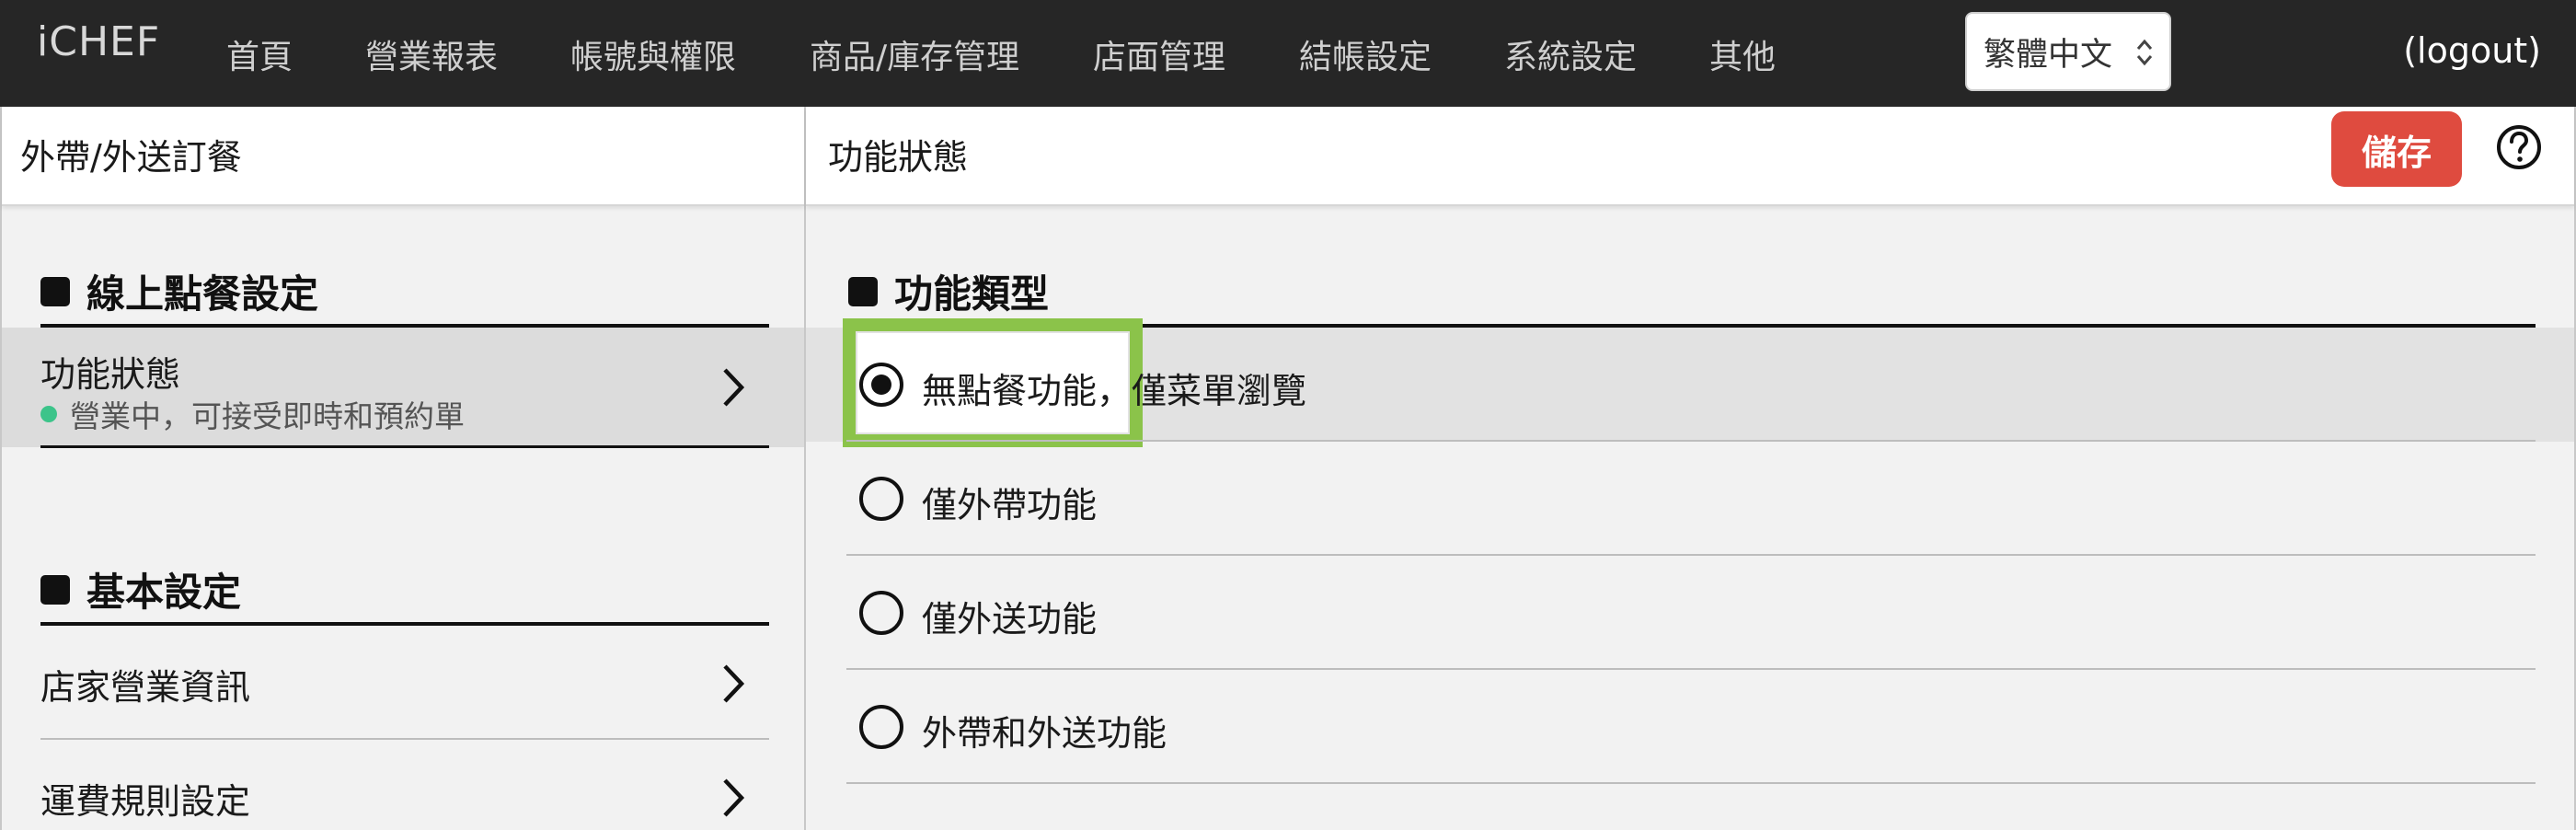 The height and width of the screenshot is (830, 2576). Describe the element at coordinates (131, 157) in the screenshot. I see `left-panel-title: 外帶/外送訂餐` at that location.